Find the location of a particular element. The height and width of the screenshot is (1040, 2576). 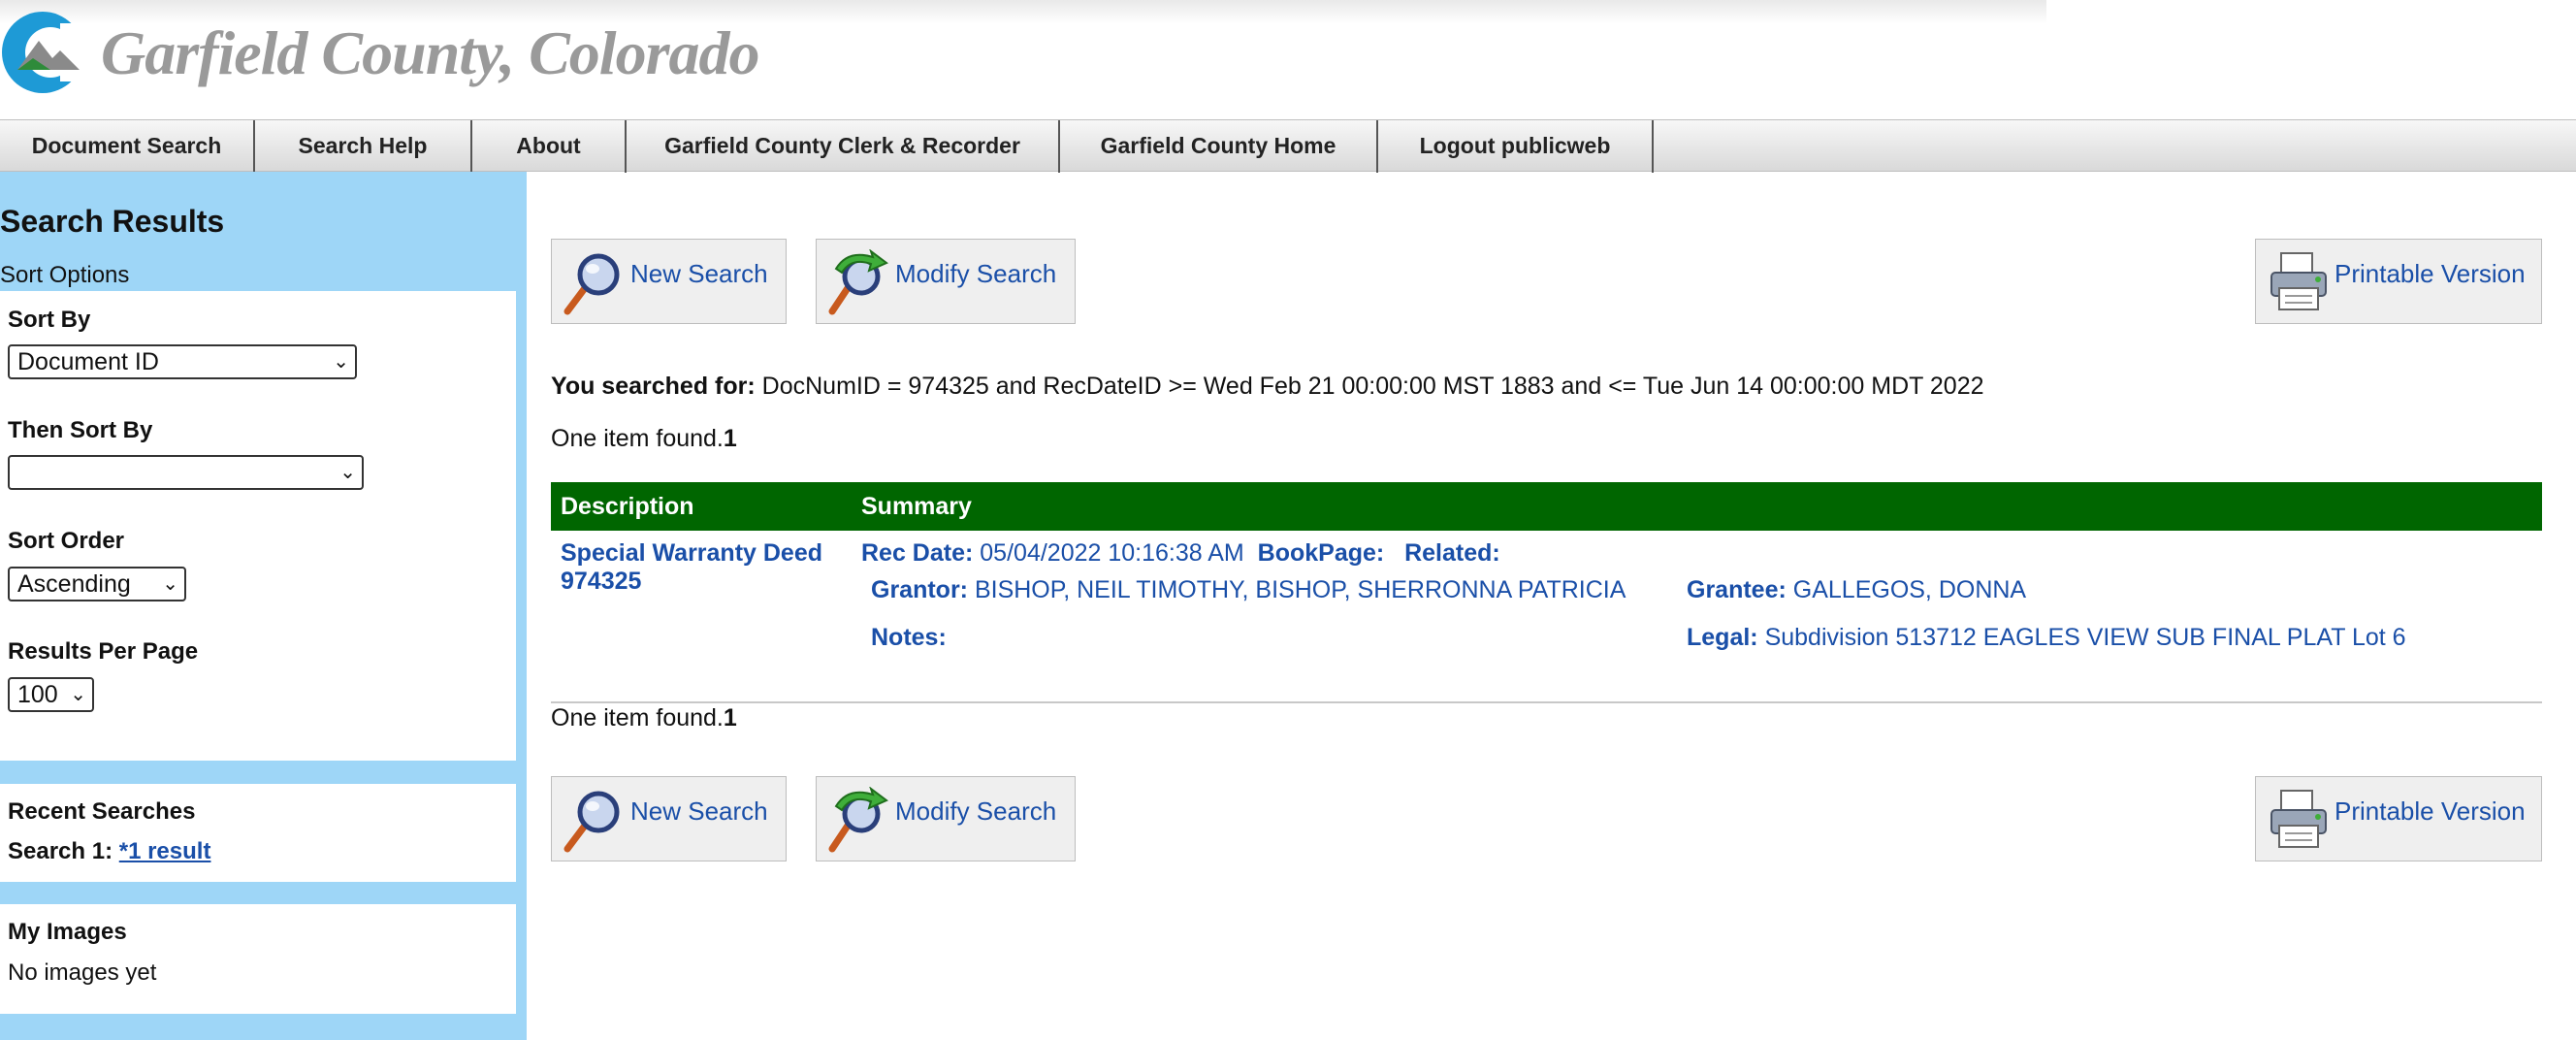

grantor-label: Grantor: is located at coordinates (919, 589).